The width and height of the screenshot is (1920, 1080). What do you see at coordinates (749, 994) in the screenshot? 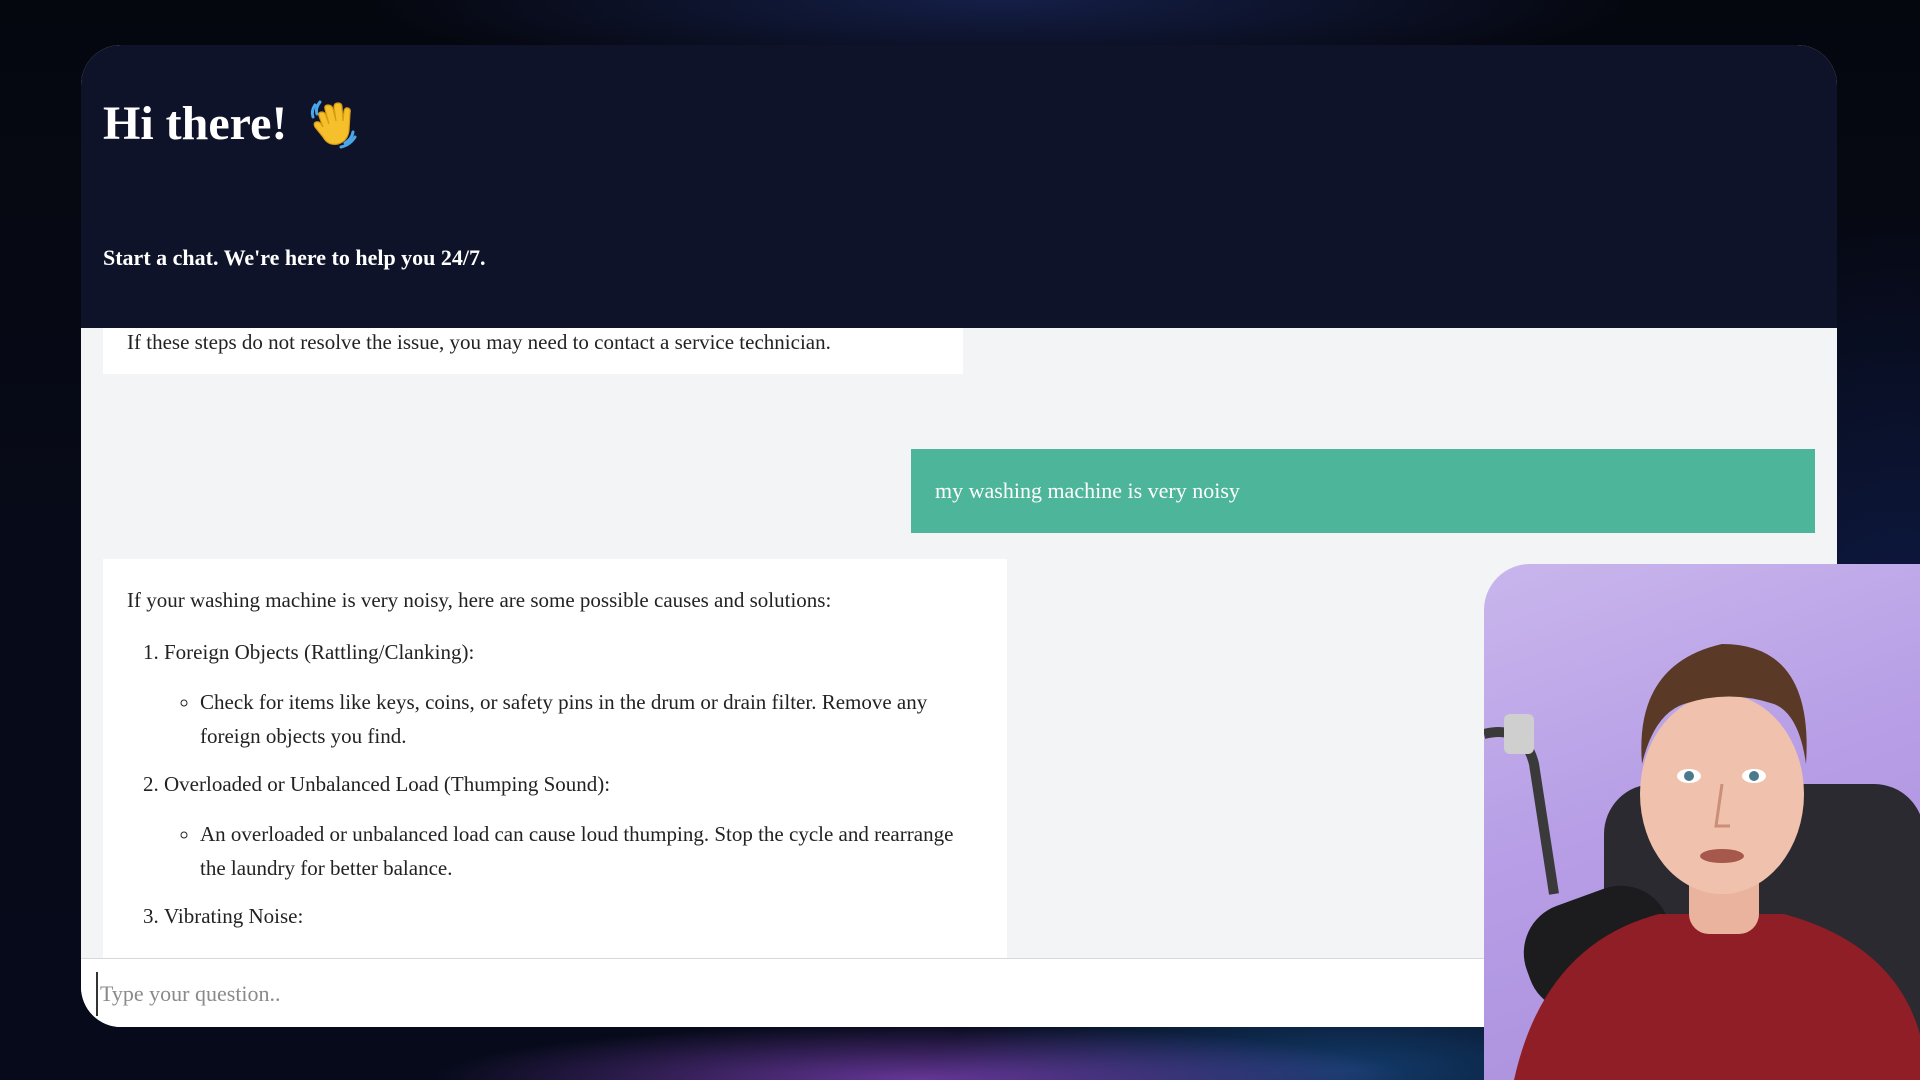
I see `question-input` at bounding box center [749, 994].